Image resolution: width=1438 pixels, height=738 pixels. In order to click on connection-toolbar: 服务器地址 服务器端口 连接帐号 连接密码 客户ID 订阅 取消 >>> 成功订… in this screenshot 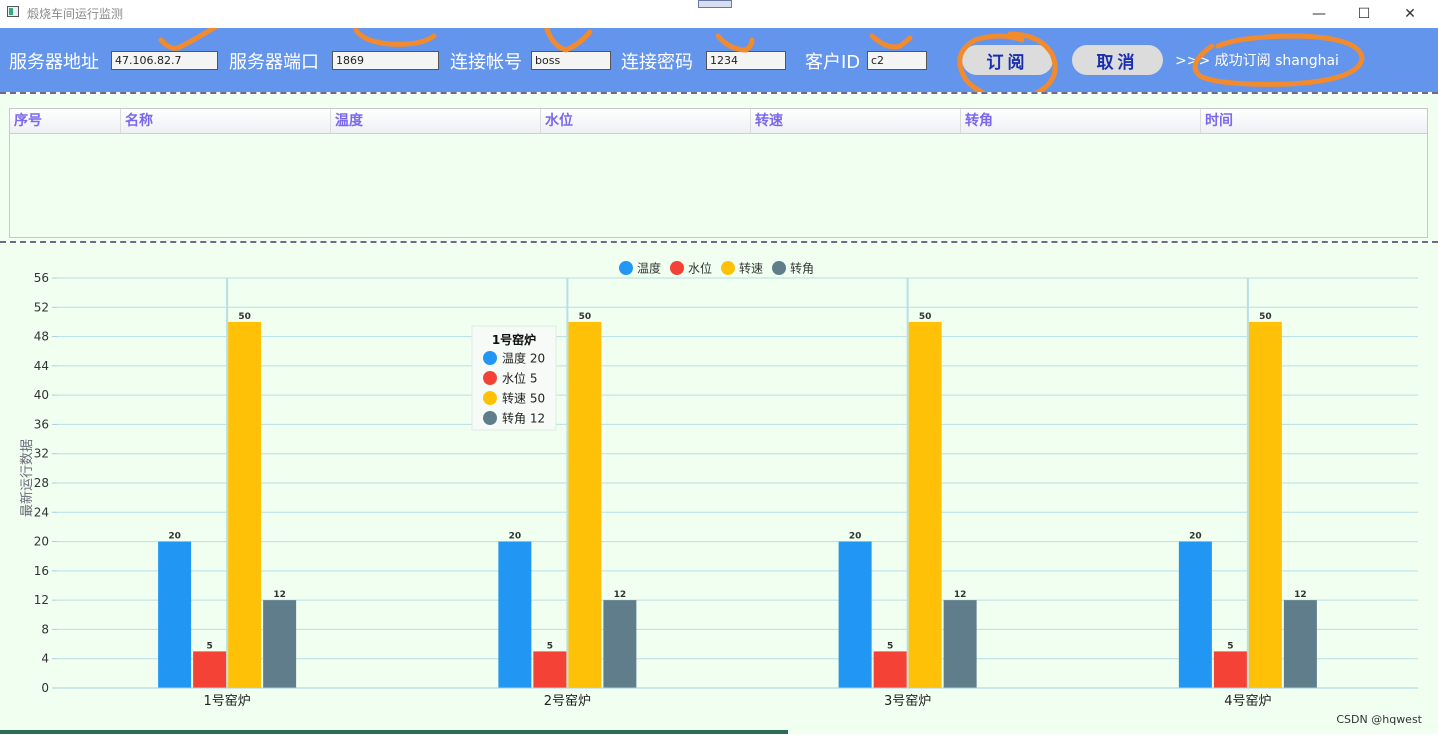, I will do `click(719, 60)`.